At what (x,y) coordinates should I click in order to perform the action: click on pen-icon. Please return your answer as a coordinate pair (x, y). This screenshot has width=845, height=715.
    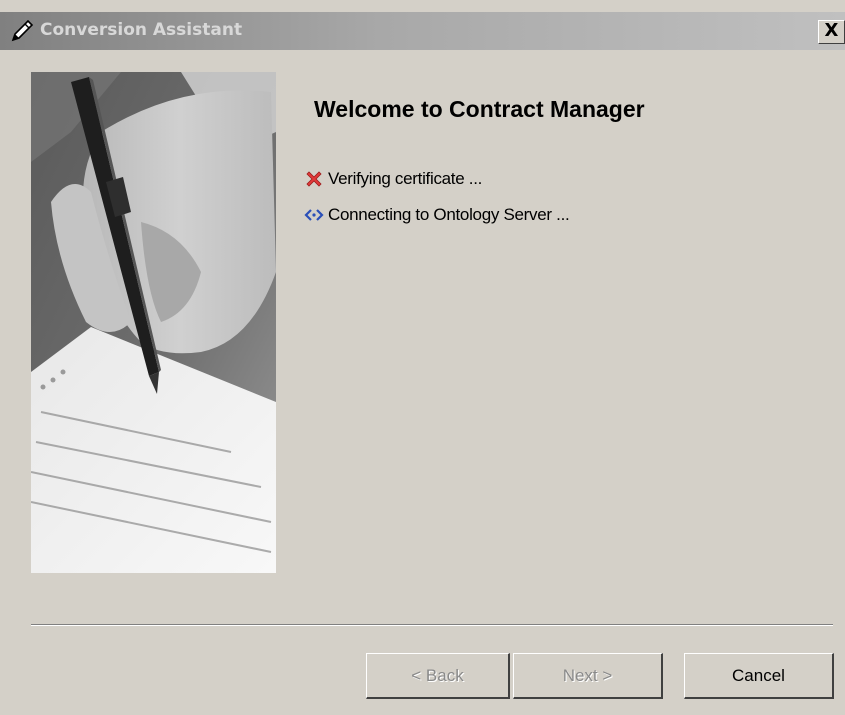
    Looking at the image, I should click on (22, 30).